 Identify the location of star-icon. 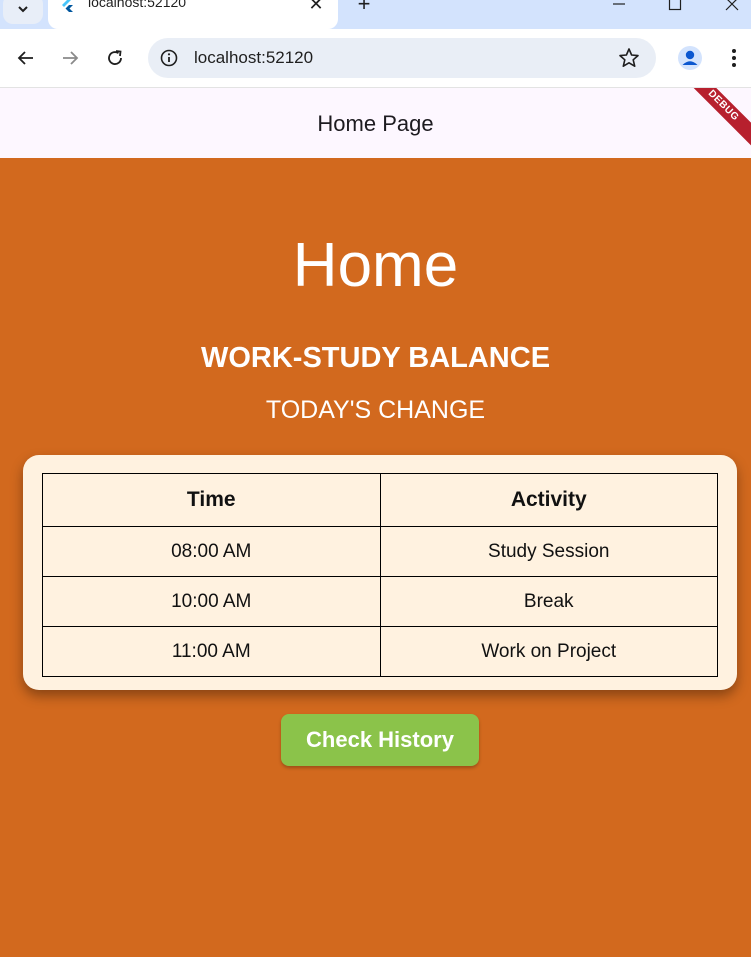
(629, 58).